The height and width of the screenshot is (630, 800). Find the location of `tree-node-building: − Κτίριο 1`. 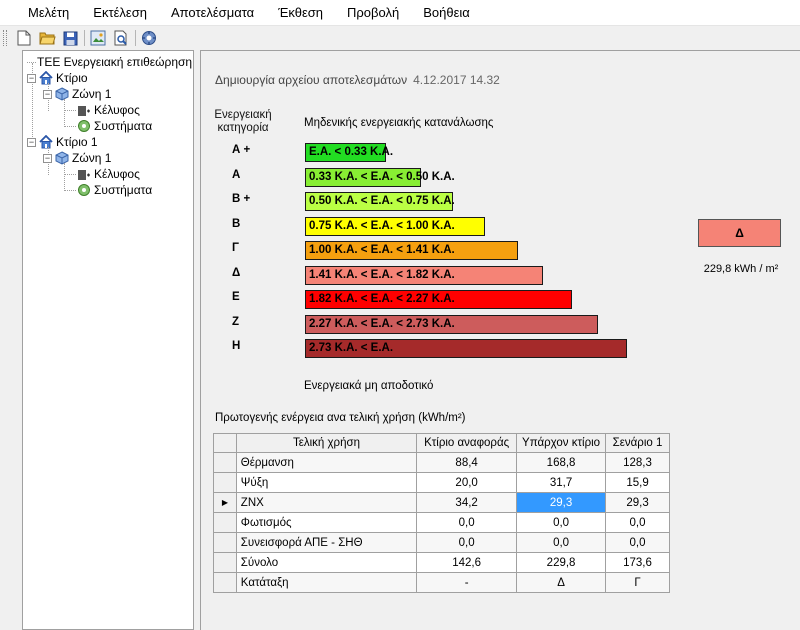

tree-node-building: − Κτίριο 1 is located at coordinates (62, 142).